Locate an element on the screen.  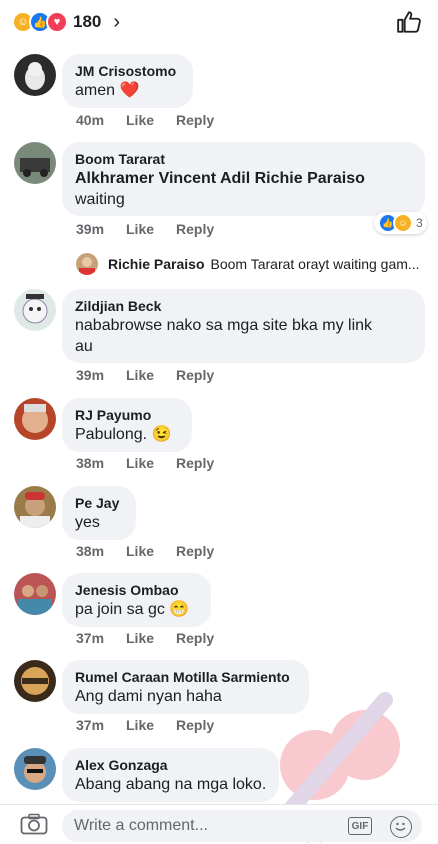
comment-text: amen ❤️ is located at coordinates (107, 90).